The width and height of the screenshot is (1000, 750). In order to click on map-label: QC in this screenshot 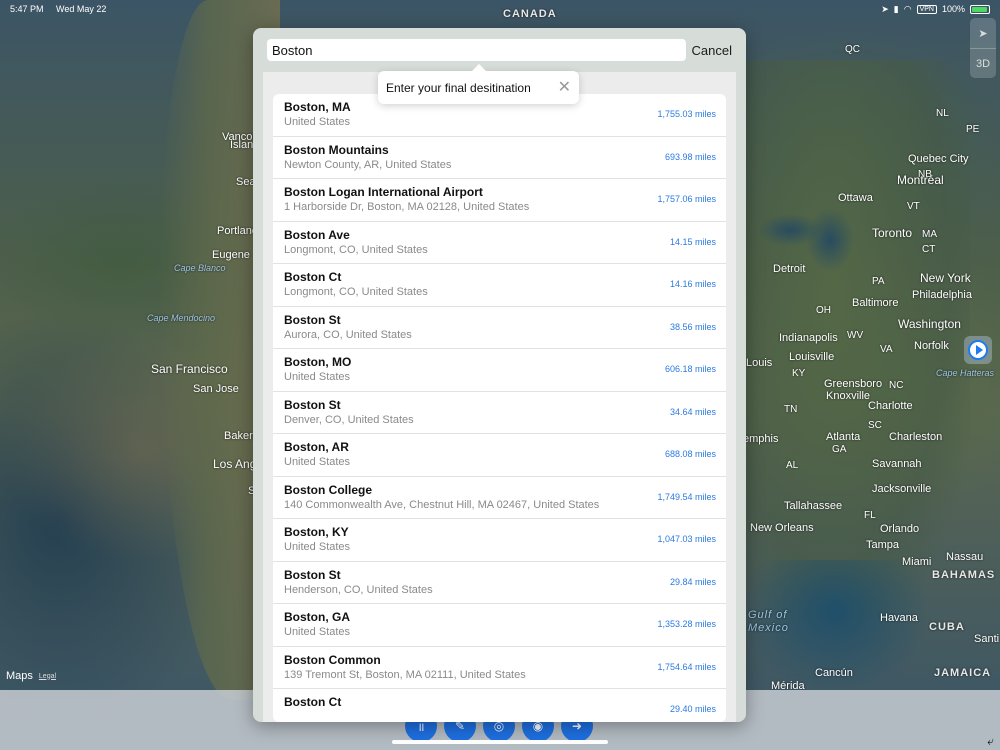, I will do `click(852, 49)`.